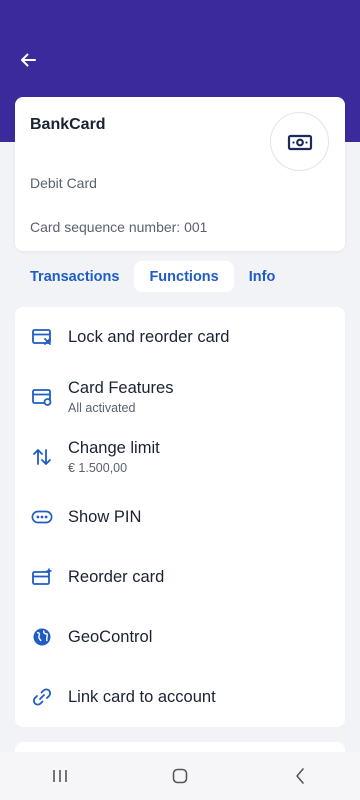  I want to click on arrow-left-icon, so click(28, 60).